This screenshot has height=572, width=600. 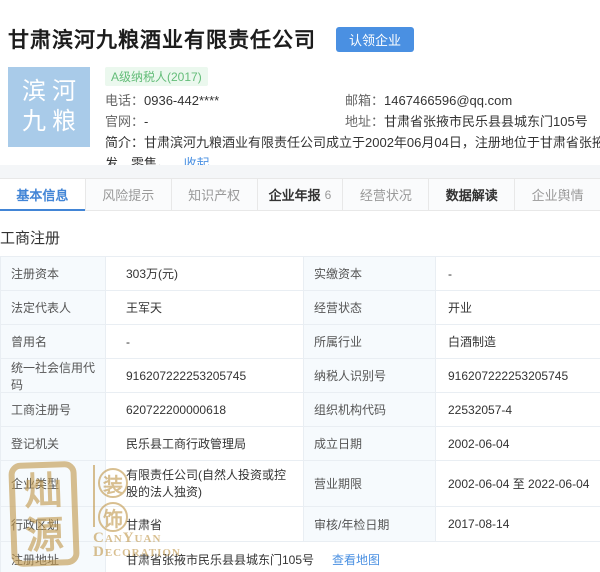 What do you see at coordinates (125, 100) in the screenshot?
I see `phone-label: 电话：` at bounding box center [125, 100].